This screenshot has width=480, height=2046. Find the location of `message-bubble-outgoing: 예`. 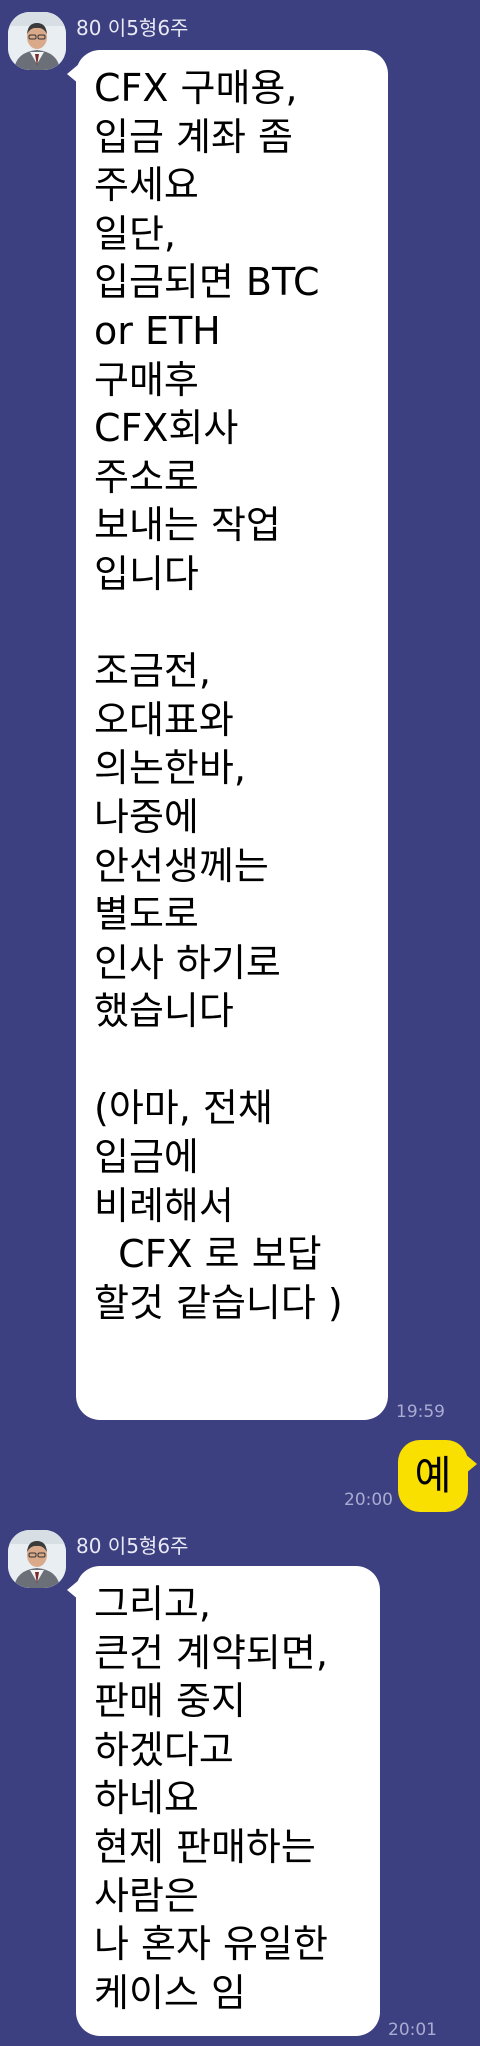

message-bubble-outgoing: 예 is located at coordinates (437, 1476).